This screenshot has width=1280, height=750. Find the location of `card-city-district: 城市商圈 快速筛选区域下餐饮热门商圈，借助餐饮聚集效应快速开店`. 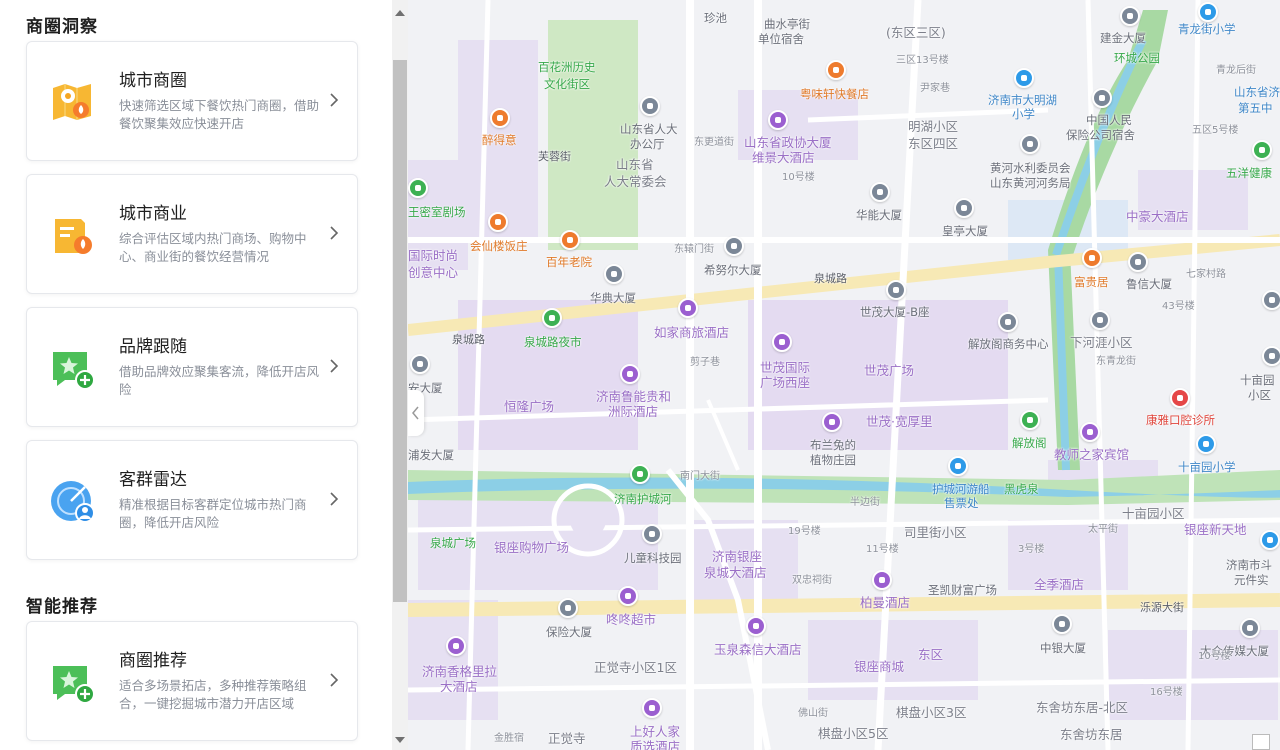

card-city-district: 城市商圈 快速筛选区域下餐饮热门商圈，借助餐饮聚集效应快速开店 is located at coordinates (192, 101).